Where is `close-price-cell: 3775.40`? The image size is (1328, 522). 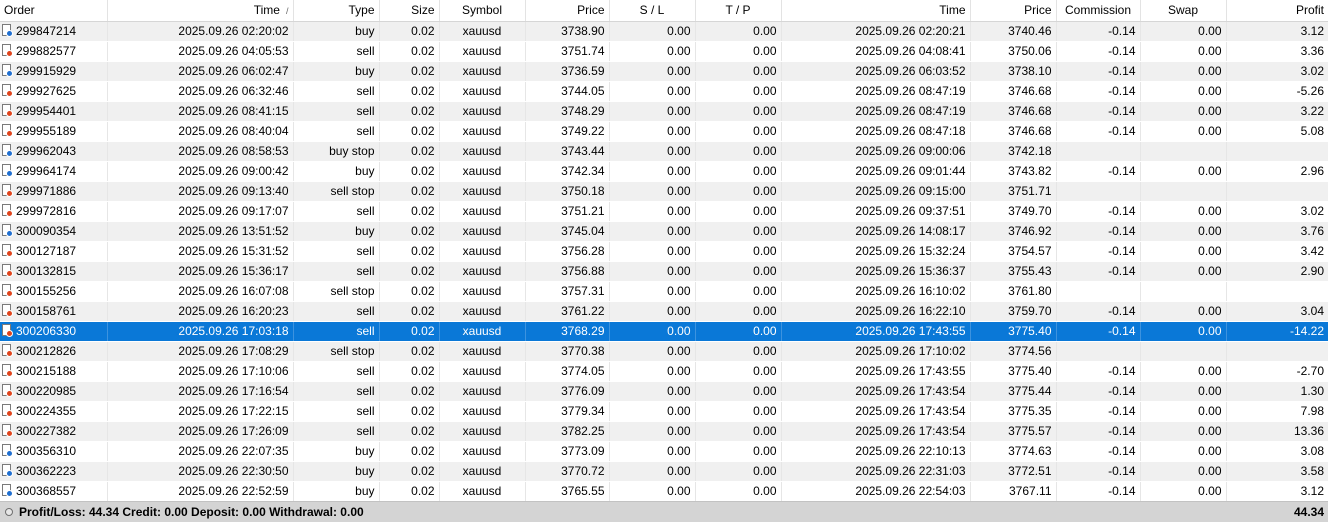
close-price-cell: 3775.40 is located at coordinates (1013, 331).